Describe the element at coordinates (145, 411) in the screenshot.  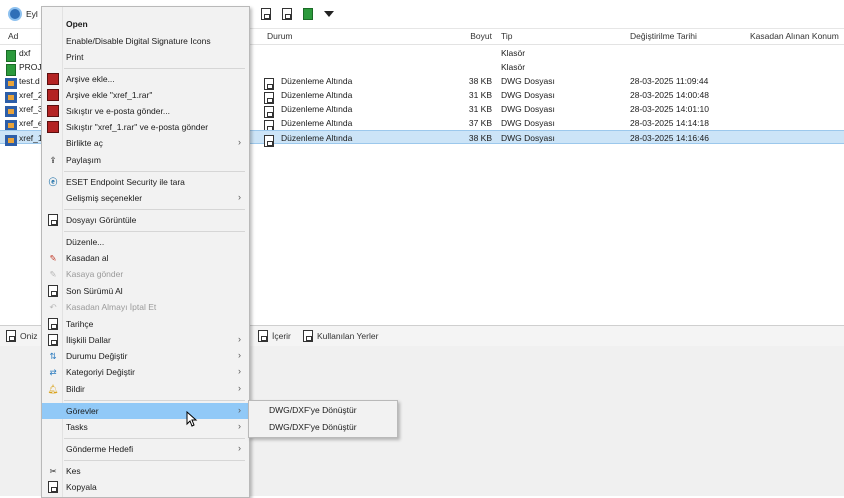
I see `menu-item-tasks-tr: Görevler ›` at that location.